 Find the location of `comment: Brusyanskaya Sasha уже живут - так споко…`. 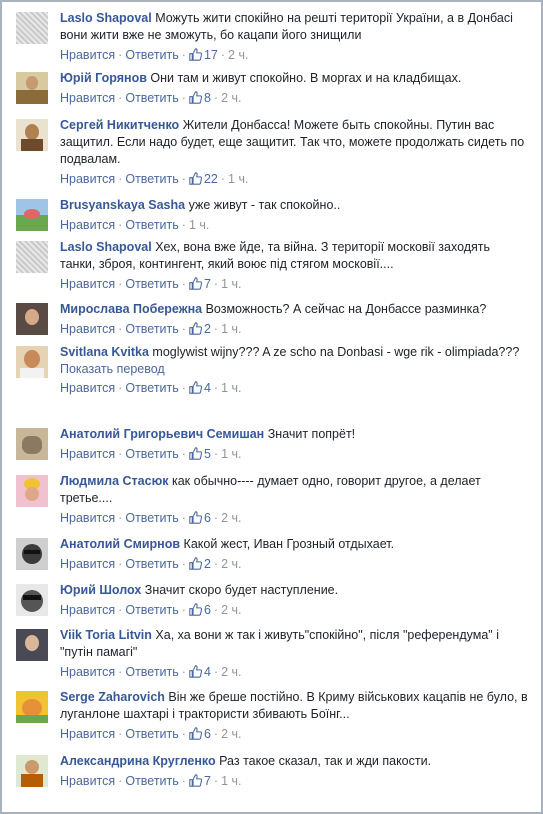

comment: Brusyanskaya Sasha уже живут - так споко… is located at coordinates (272, 218).